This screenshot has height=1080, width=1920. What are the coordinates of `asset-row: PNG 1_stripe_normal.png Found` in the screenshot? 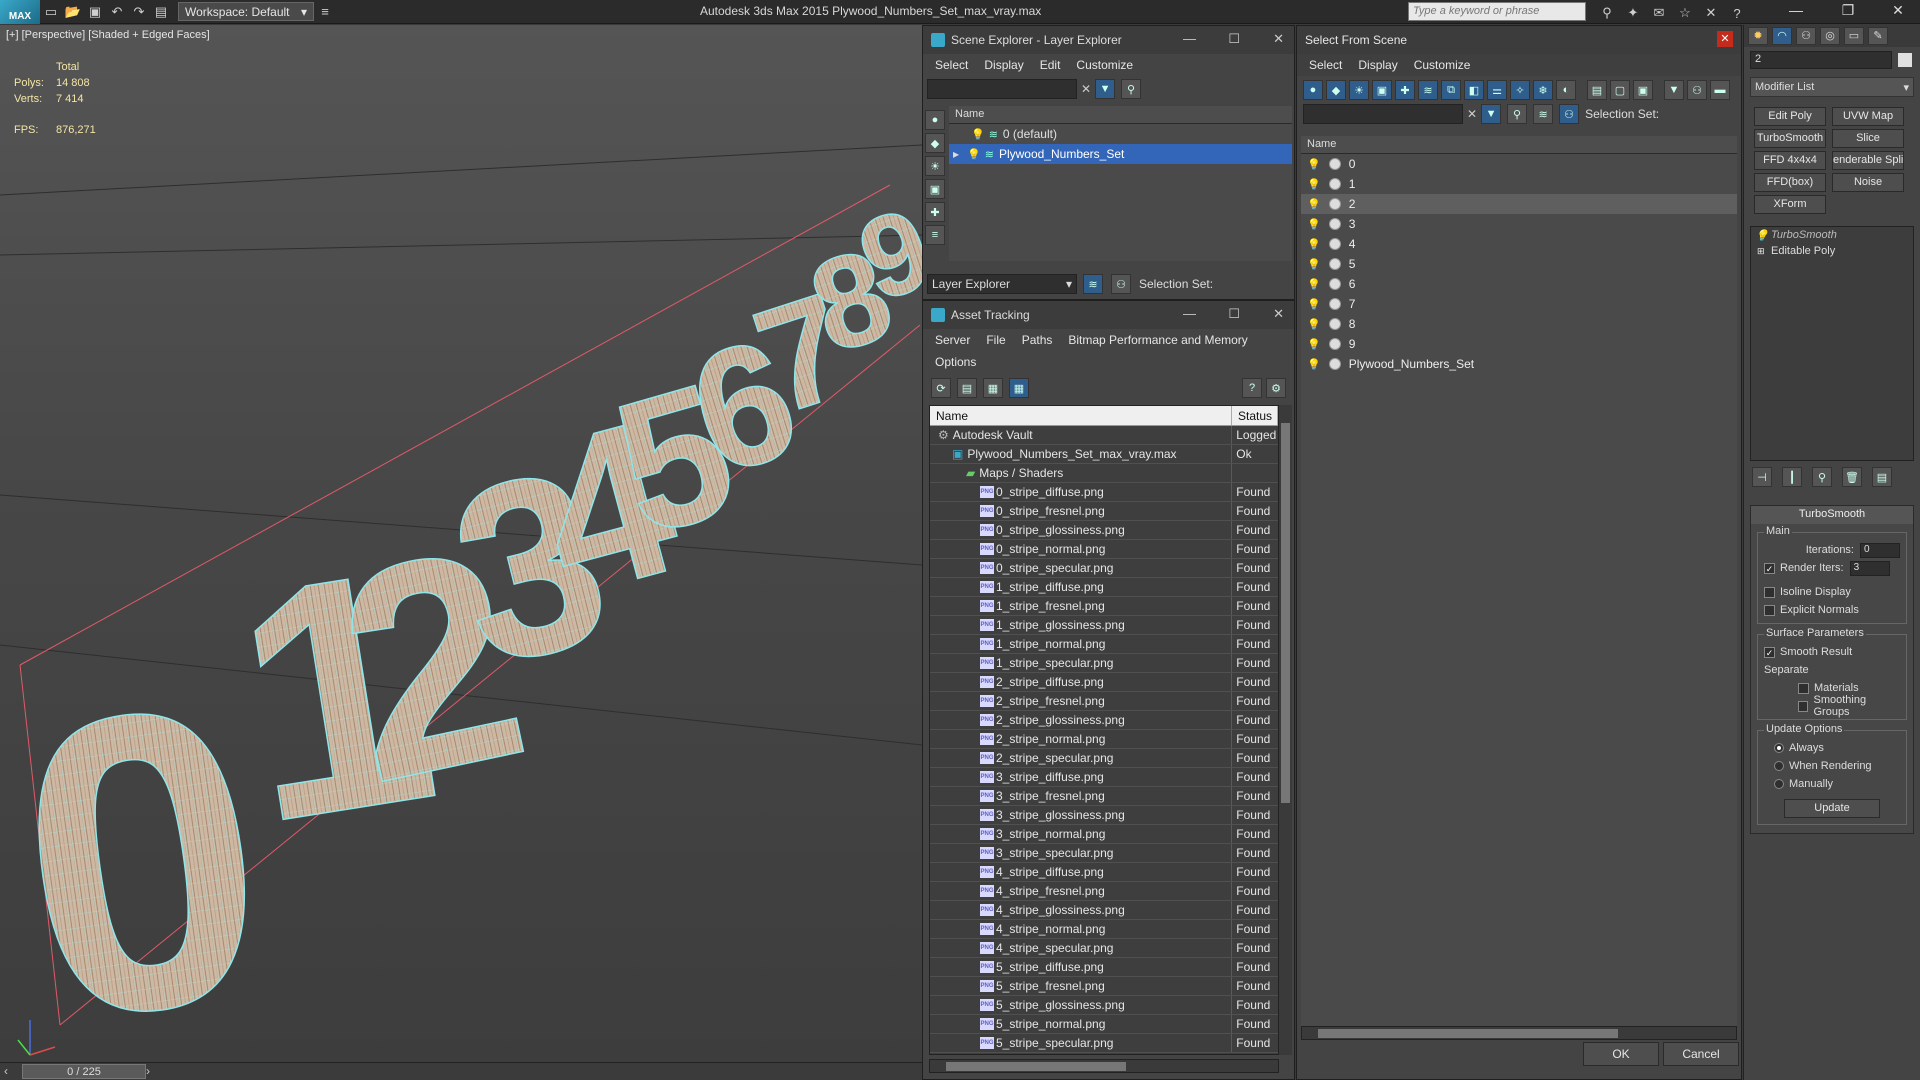 It's located at (1104, 644).